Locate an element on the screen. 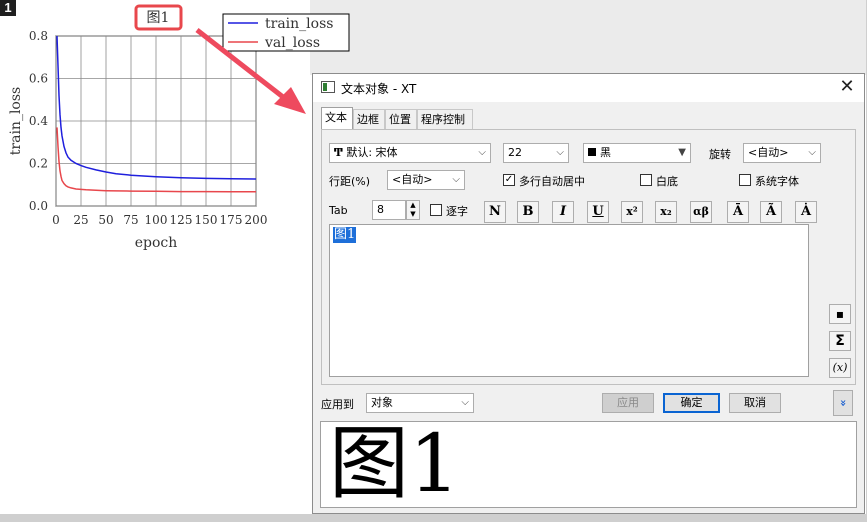 This screenshot has width=867, height=522. bold-button: B is located at coordinates (528, 212).